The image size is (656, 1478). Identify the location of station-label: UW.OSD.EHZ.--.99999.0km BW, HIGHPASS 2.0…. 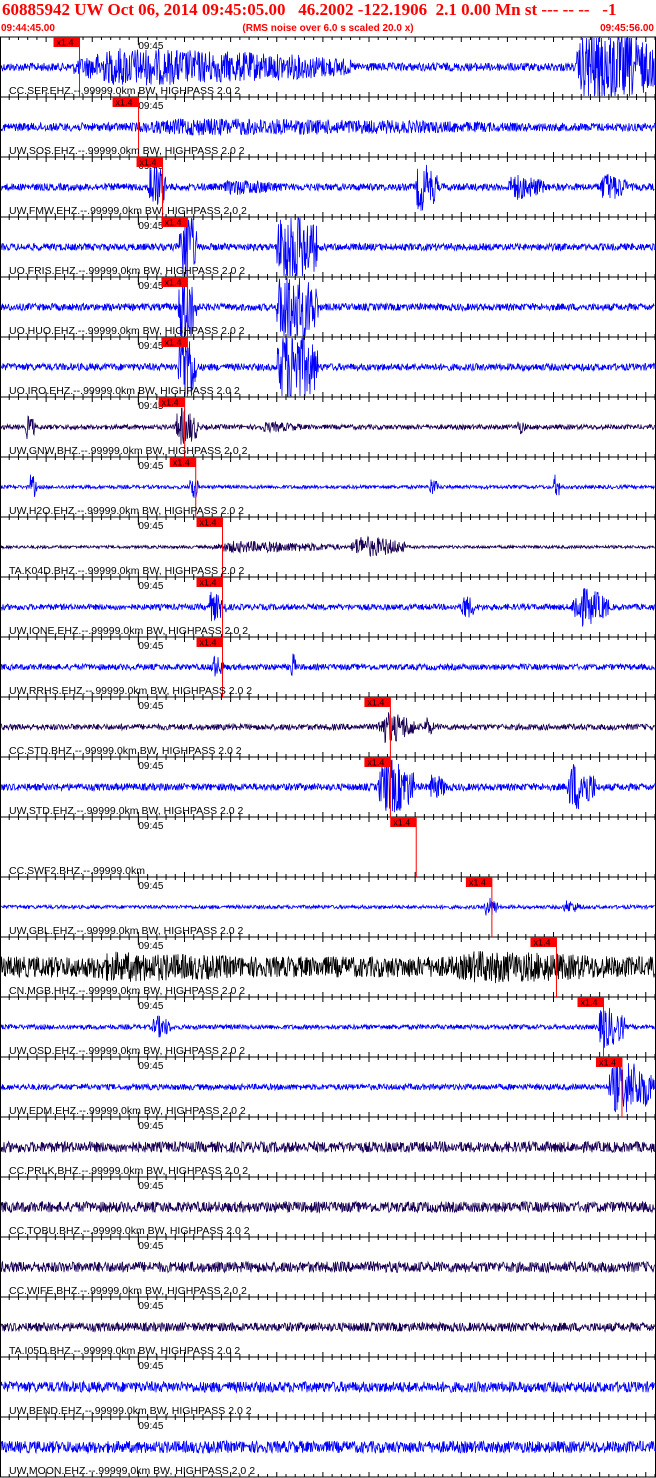
(127, 1051).